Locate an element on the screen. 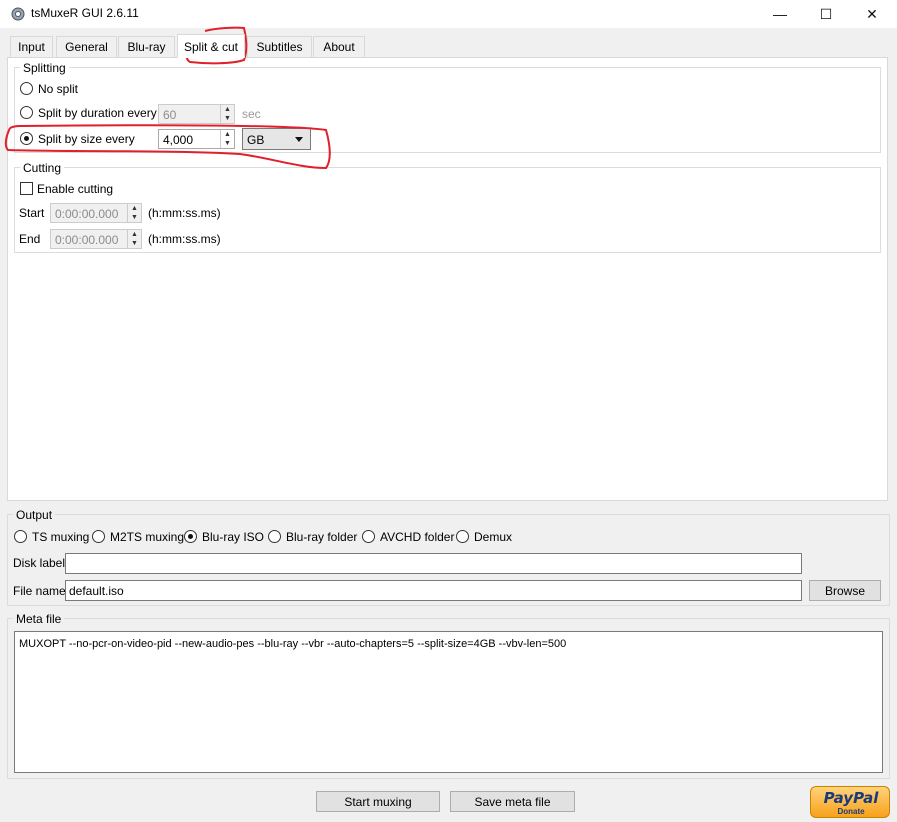  split-by-duration-radio is located at coordinates (26, 112).